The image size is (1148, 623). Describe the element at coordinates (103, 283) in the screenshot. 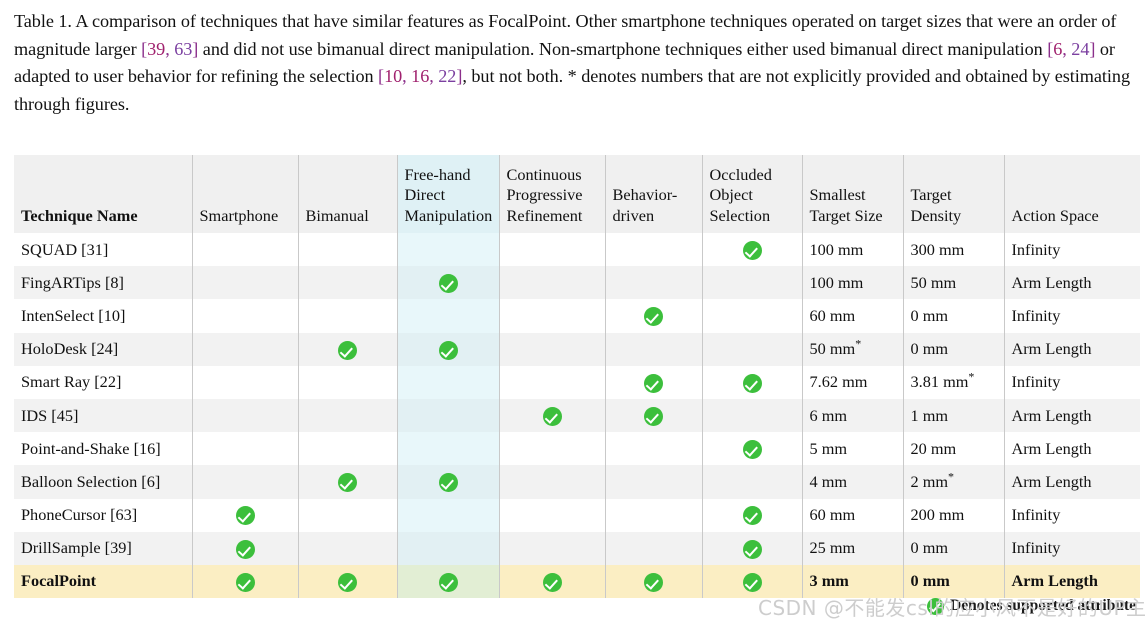

I see `cell-technique-name: FingARTips [8]` at that location.